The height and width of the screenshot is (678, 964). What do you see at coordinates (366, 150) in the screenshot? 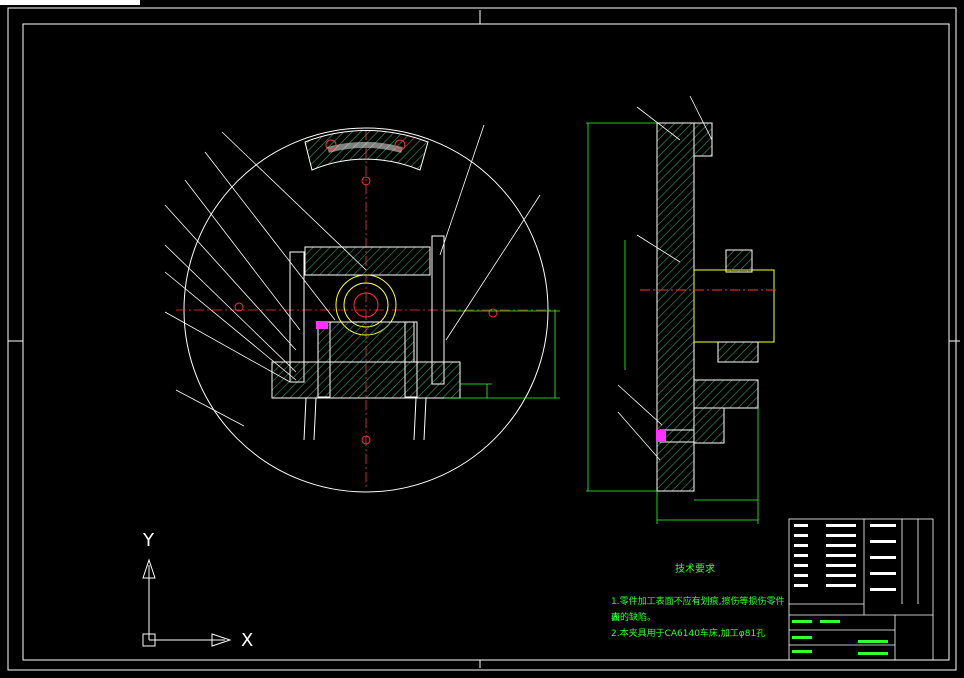
I see `arc-slot-piece` at bounding box center [366, 150].